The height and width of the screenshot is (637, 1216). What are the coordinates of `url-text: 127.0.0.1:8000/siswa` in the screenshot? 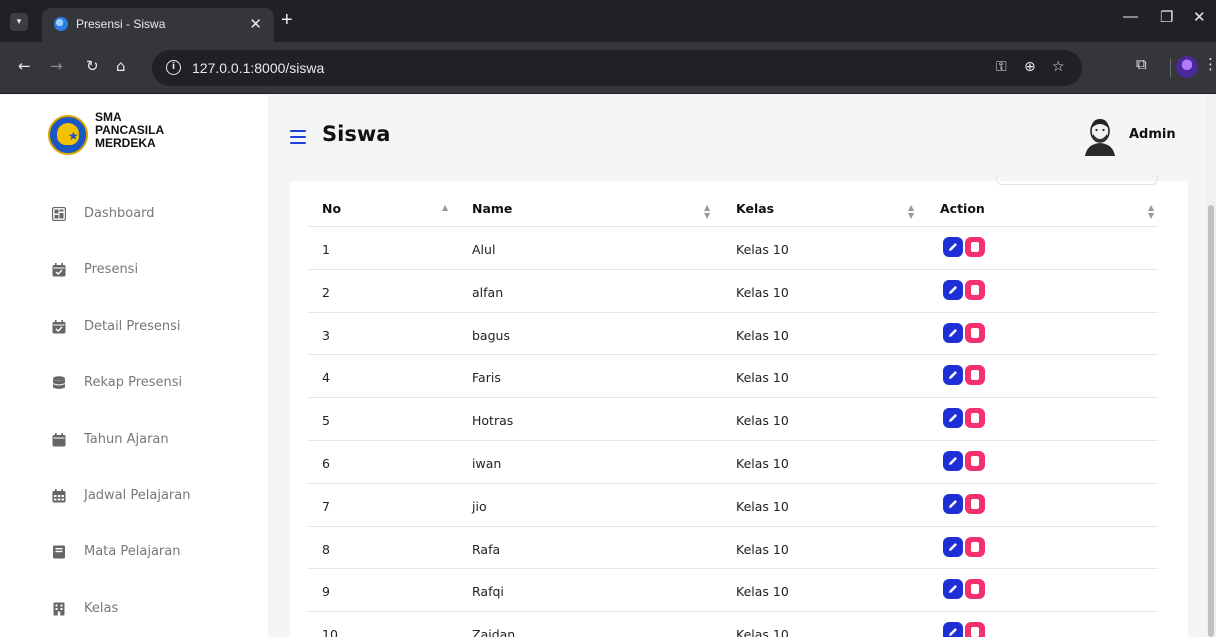 It's located at (258, 68).